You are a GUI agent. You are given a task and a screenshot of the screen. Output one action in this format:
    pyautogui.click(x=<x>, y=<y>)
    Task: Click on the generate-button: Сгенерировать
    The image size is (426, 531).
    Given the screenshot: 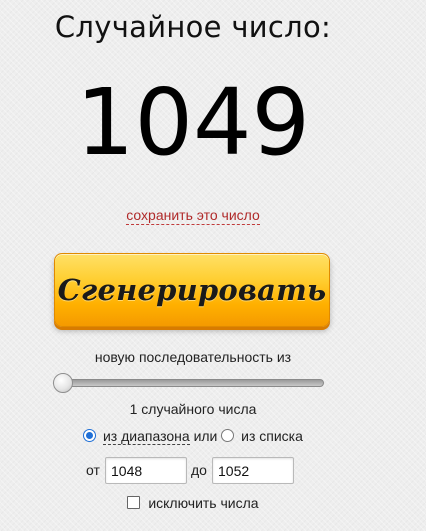 What is the action you would take?
    pyautogui.click(x=192, y=290)
    